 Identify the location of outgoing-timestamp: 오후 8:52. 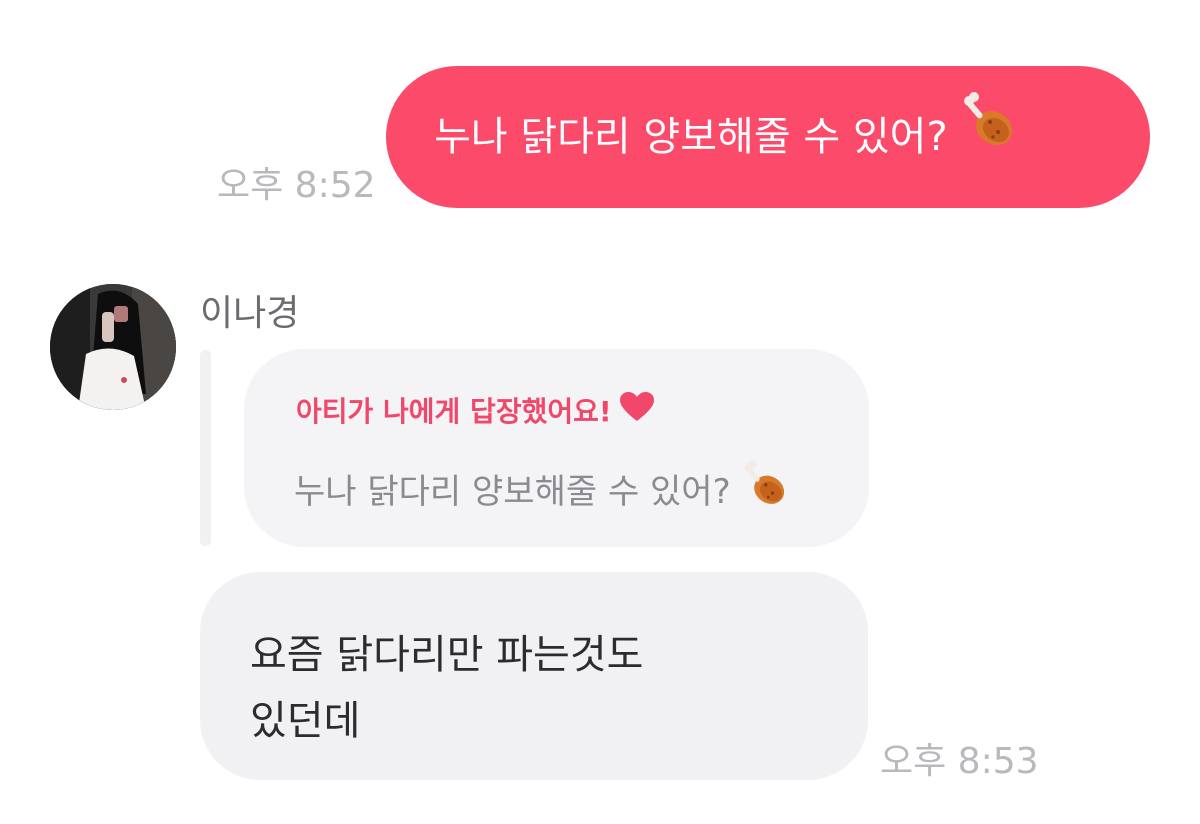
(296, 185).